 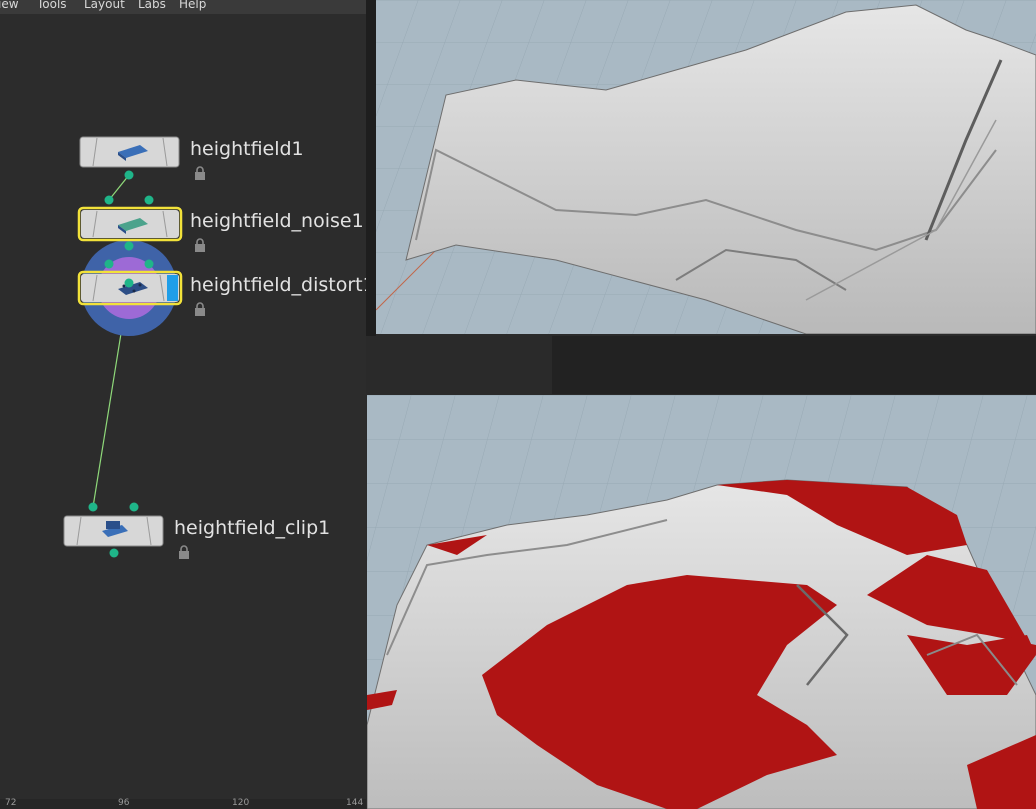 I want to click on node-label-heightfield_clip1: heightfield_clip1, so click(x=252, y=528).